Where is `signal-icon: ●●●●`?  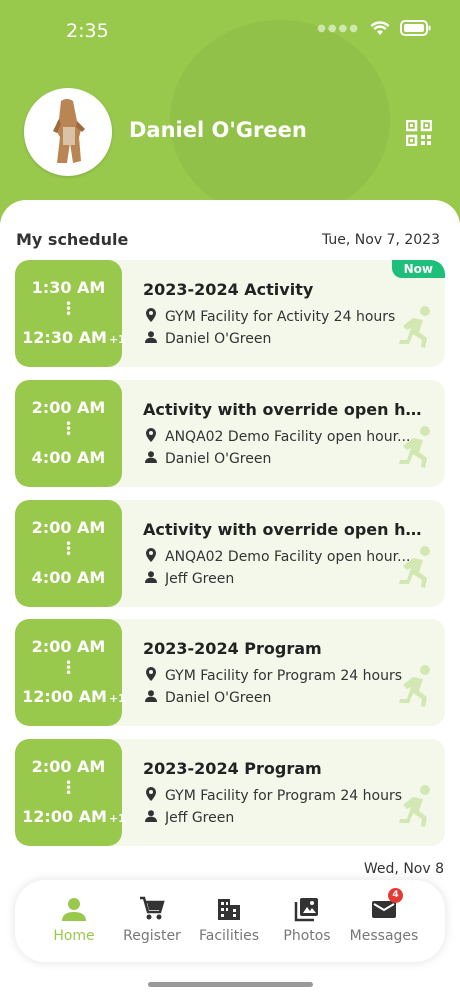 signal-icon: ●●●● is located at coordinates (338, 28).